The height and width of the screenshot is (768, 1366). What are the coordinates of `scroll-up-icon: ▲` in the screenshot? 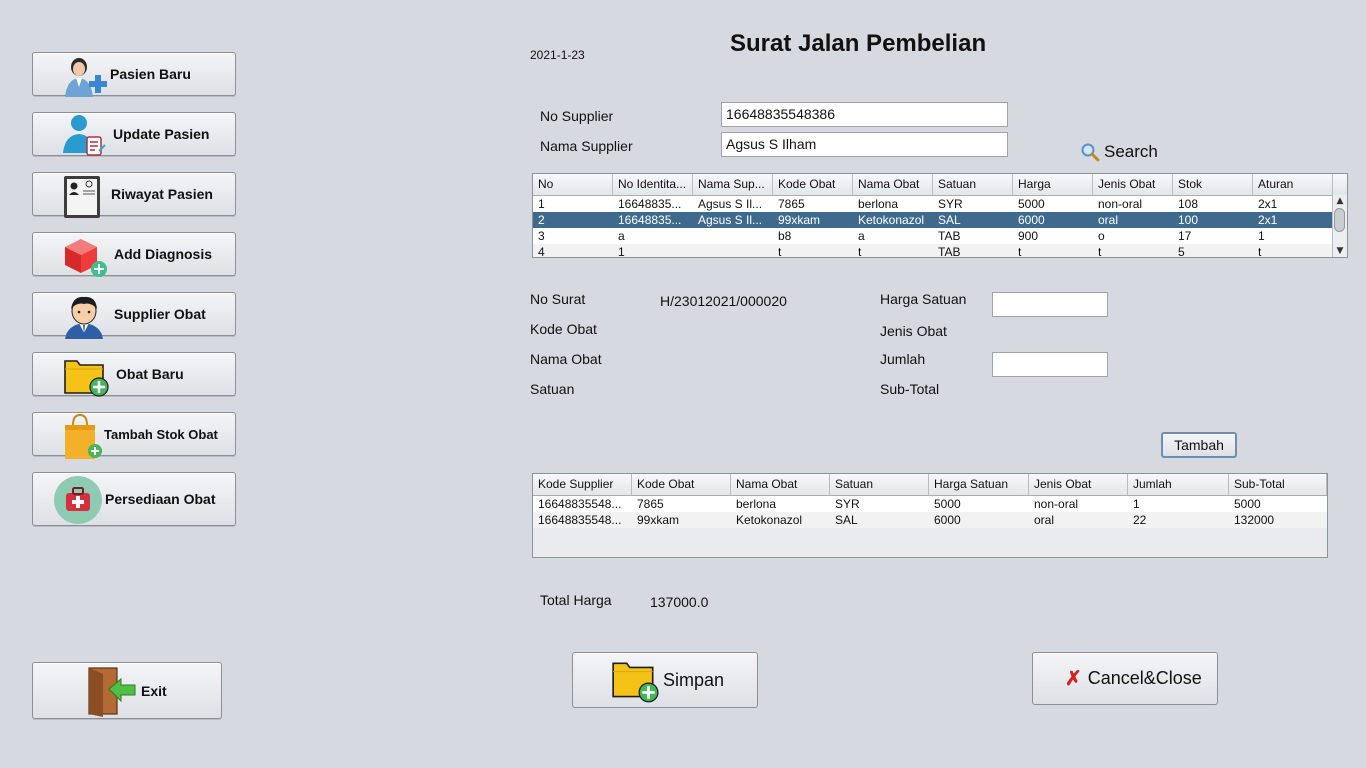 It's located at (1340, 201).